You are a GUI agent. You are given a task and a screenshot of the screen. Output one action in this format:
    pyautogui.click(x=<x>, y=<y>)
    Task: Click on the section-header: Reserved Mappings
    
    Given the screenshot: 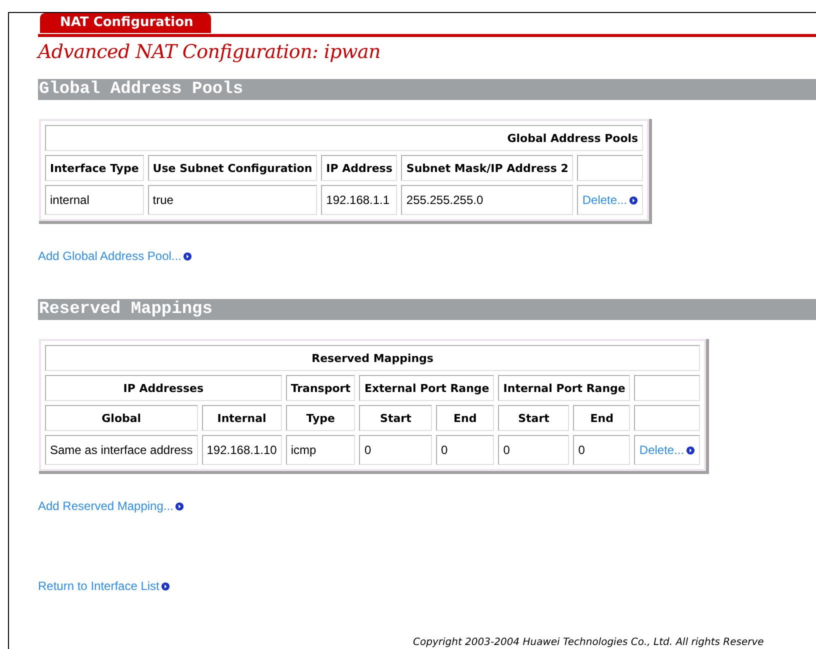 What is the action you would take?
    pyautogui.click(x=427, y=309)
    